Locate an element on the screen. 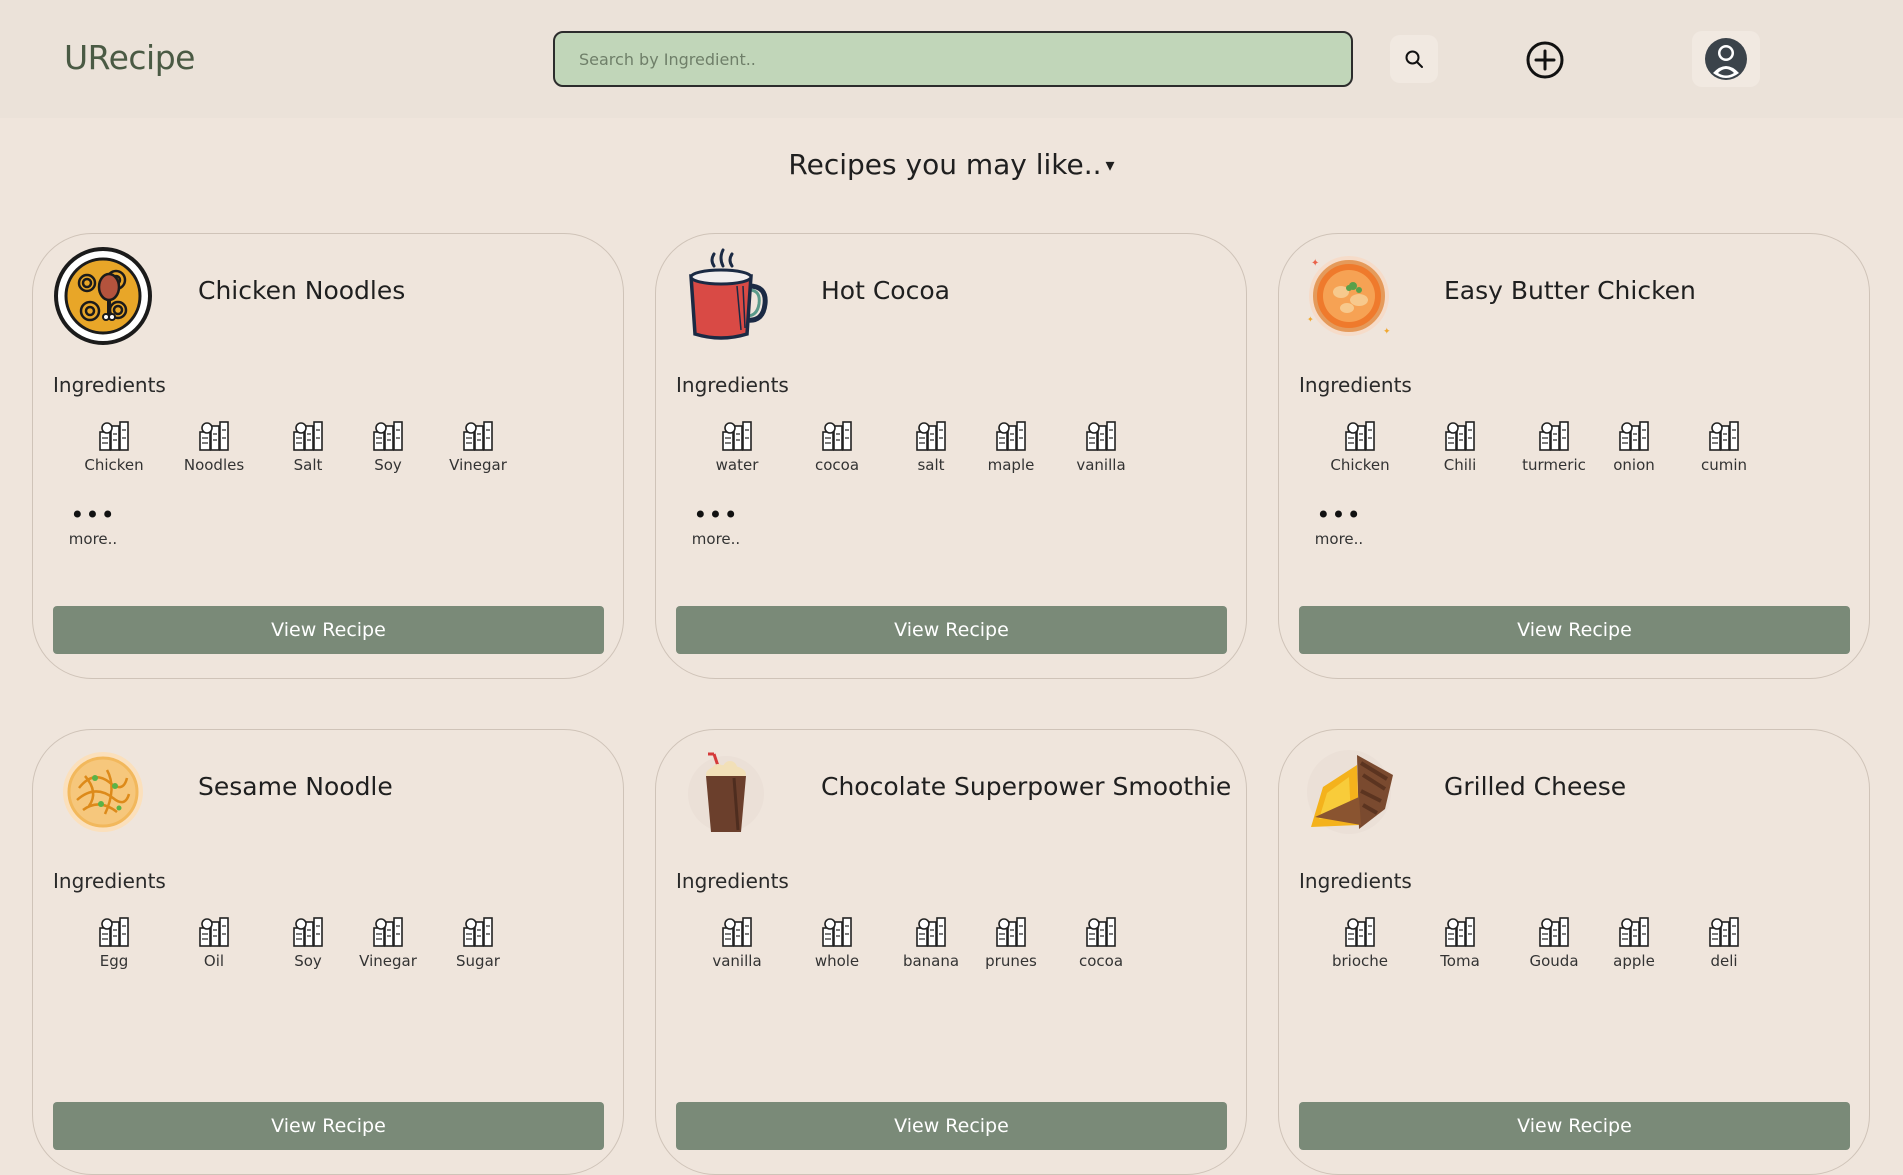  add-recipe-button is located at coordinates (1545, 60).